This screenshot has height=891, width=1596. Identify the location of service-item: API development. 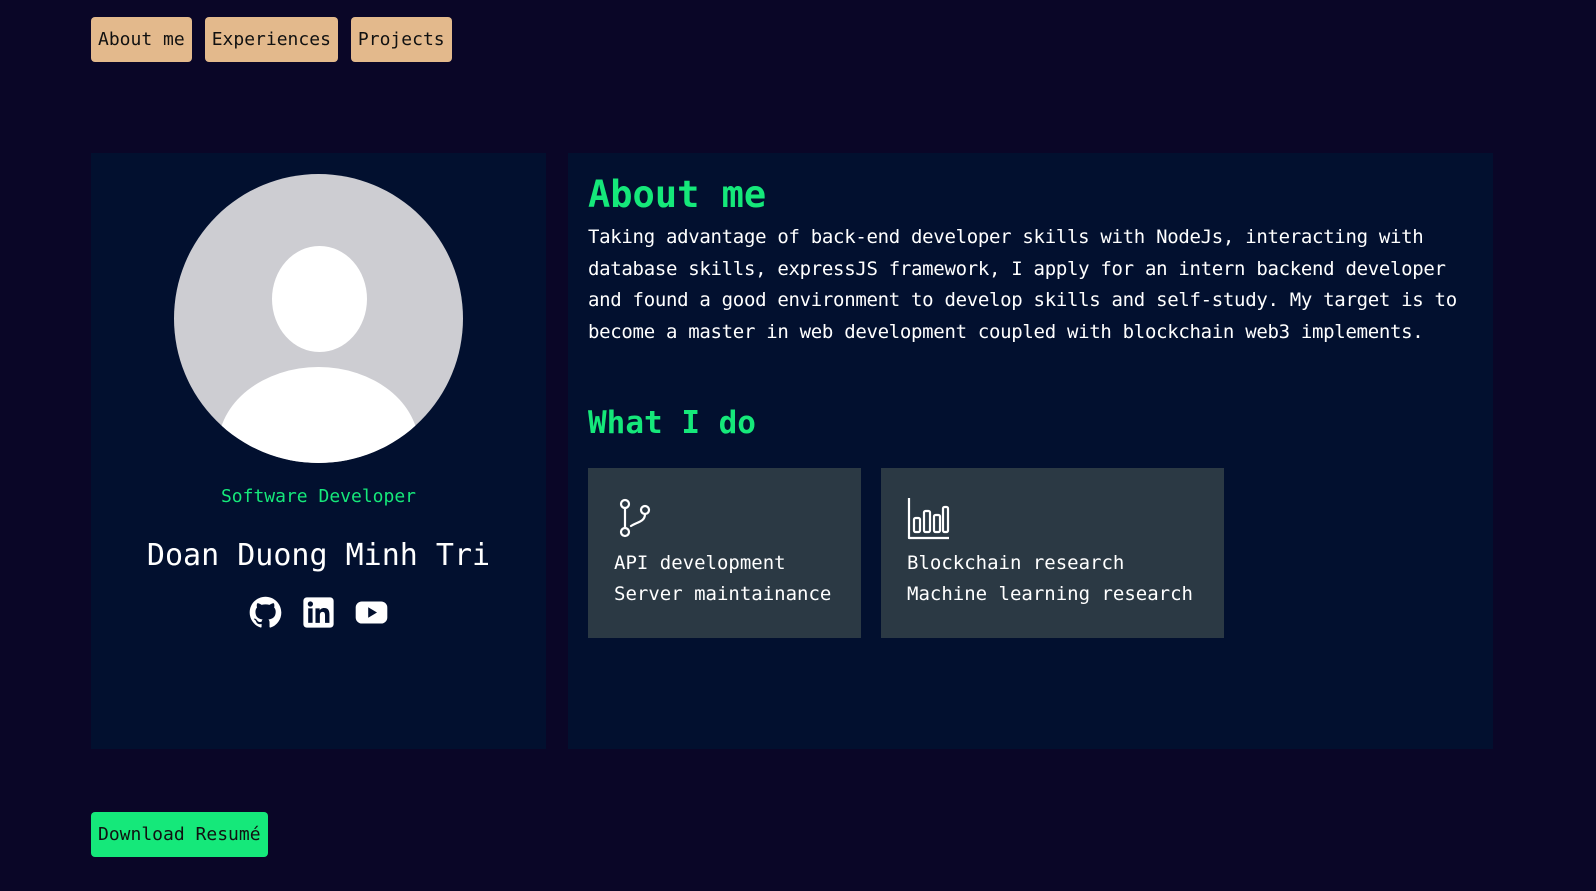
(700, 563).